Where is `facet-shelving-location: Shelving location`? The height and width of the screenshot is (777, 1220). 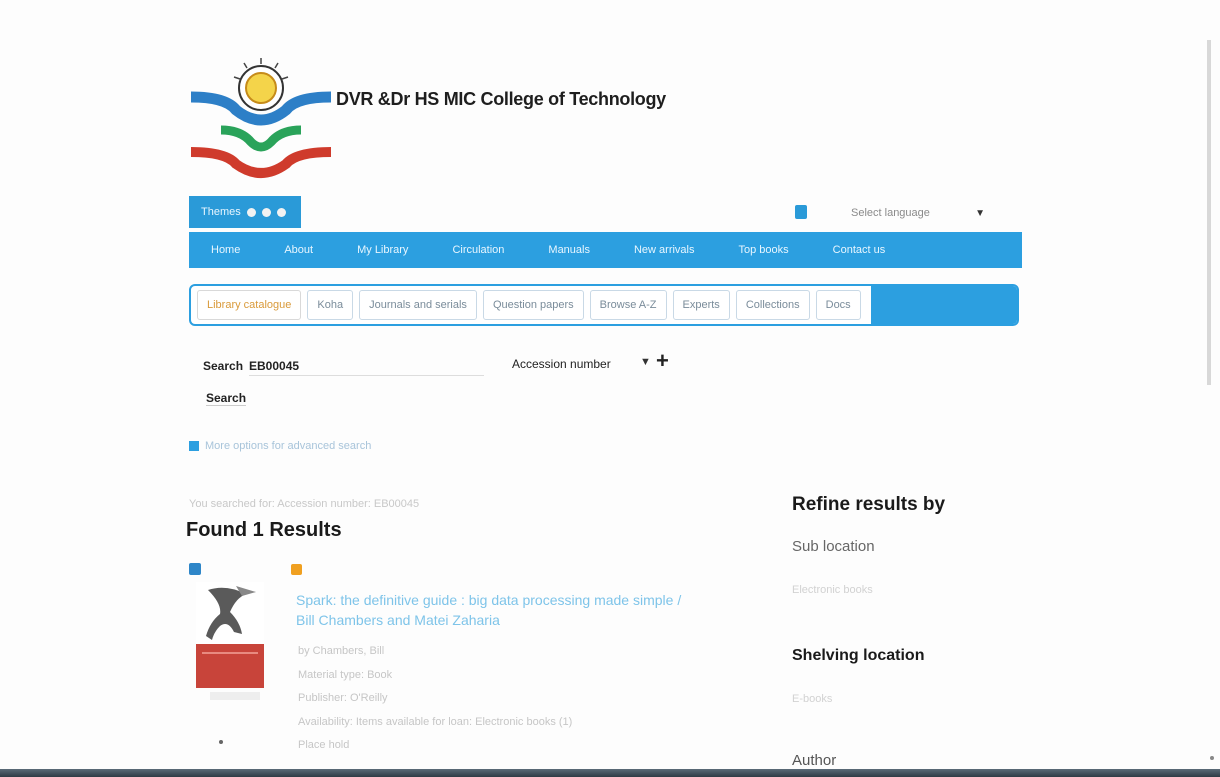
facet-shelving-location: Shelving location is located at coordinates (858, 655).